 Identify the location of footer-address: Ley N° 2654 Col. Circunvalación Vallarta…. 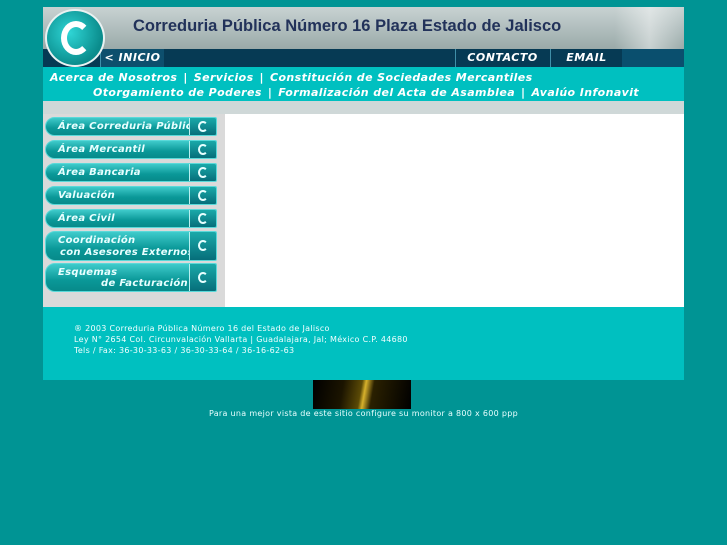
(241, 339).